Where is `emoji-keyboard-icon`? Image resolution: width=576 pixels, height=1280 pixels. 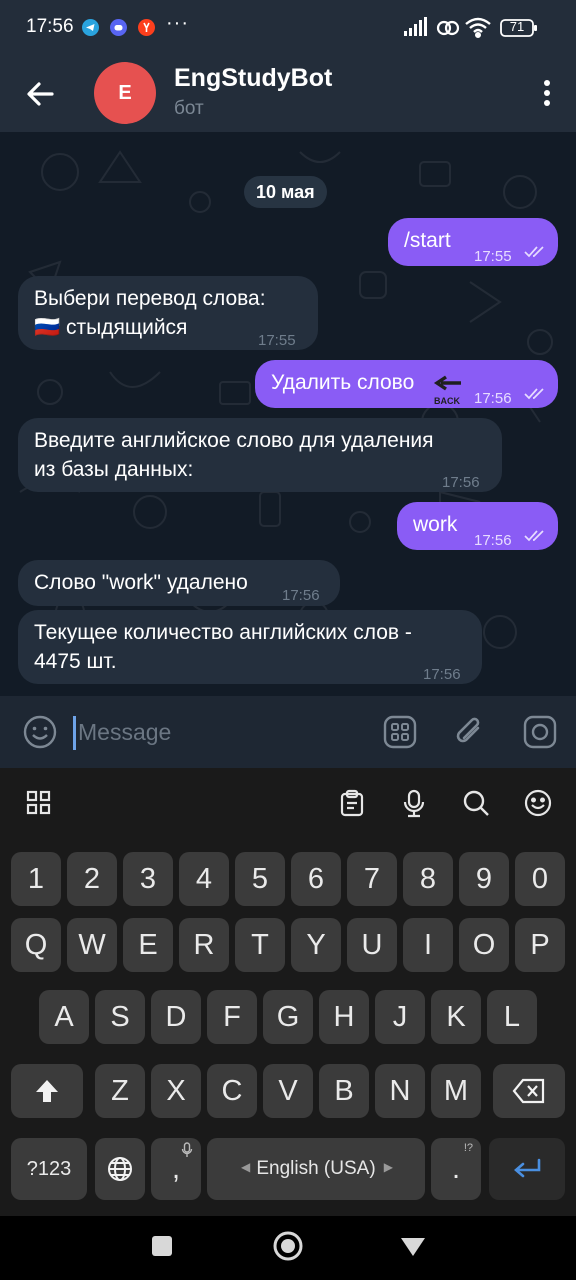
emoji-keyboard-icon is located at coordinates (538, 803).